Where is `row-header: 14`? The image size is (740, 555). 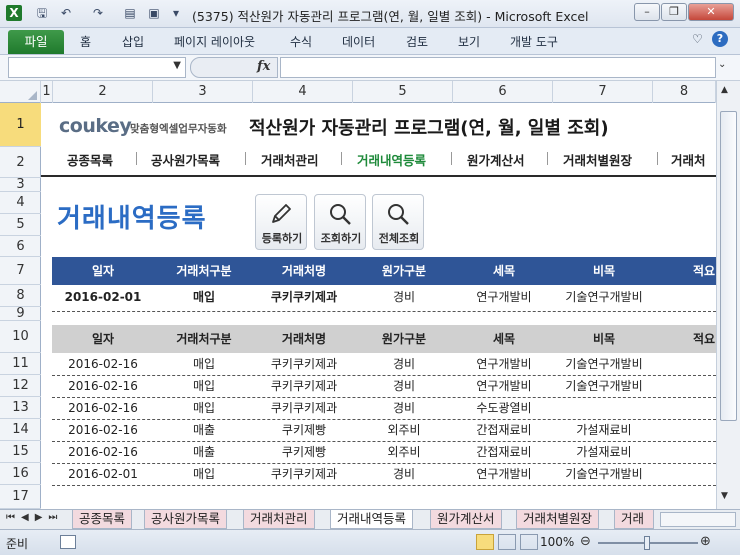
row-header: 14 is located at coordinates (20, 430).